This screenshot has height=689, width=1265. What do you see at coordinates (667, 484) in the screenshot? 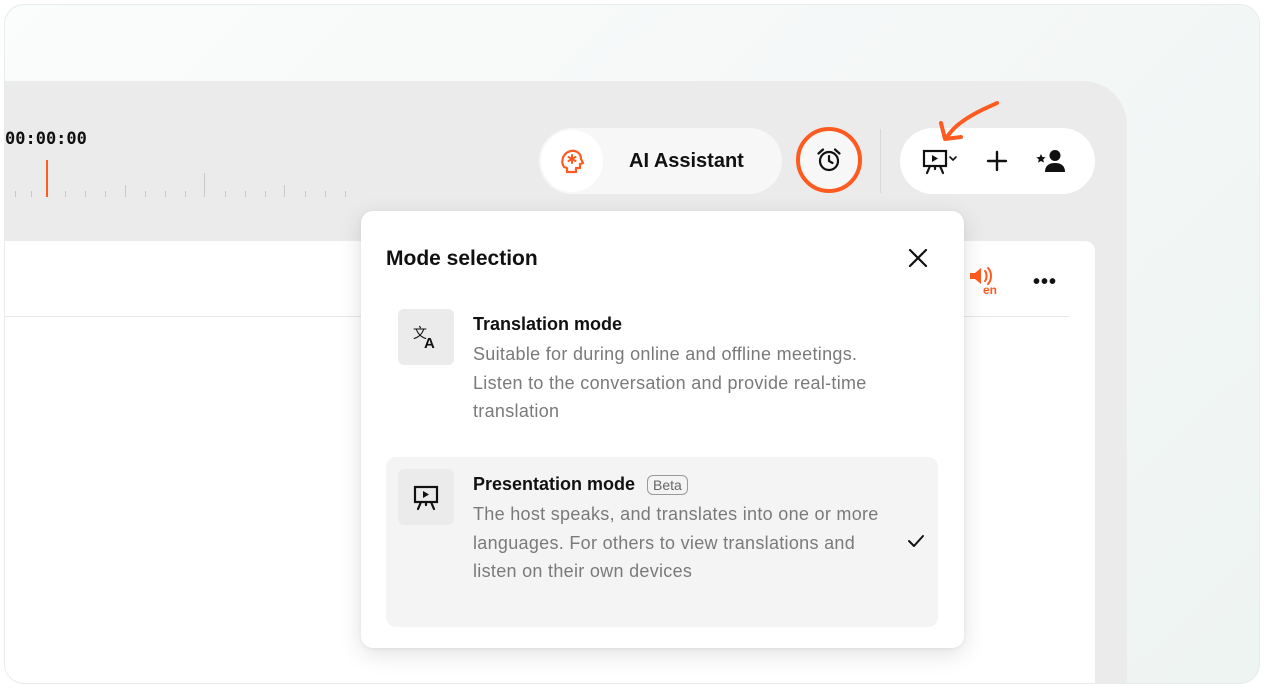
I see `beta-badge: Beta` at bounding box center [667, 484].